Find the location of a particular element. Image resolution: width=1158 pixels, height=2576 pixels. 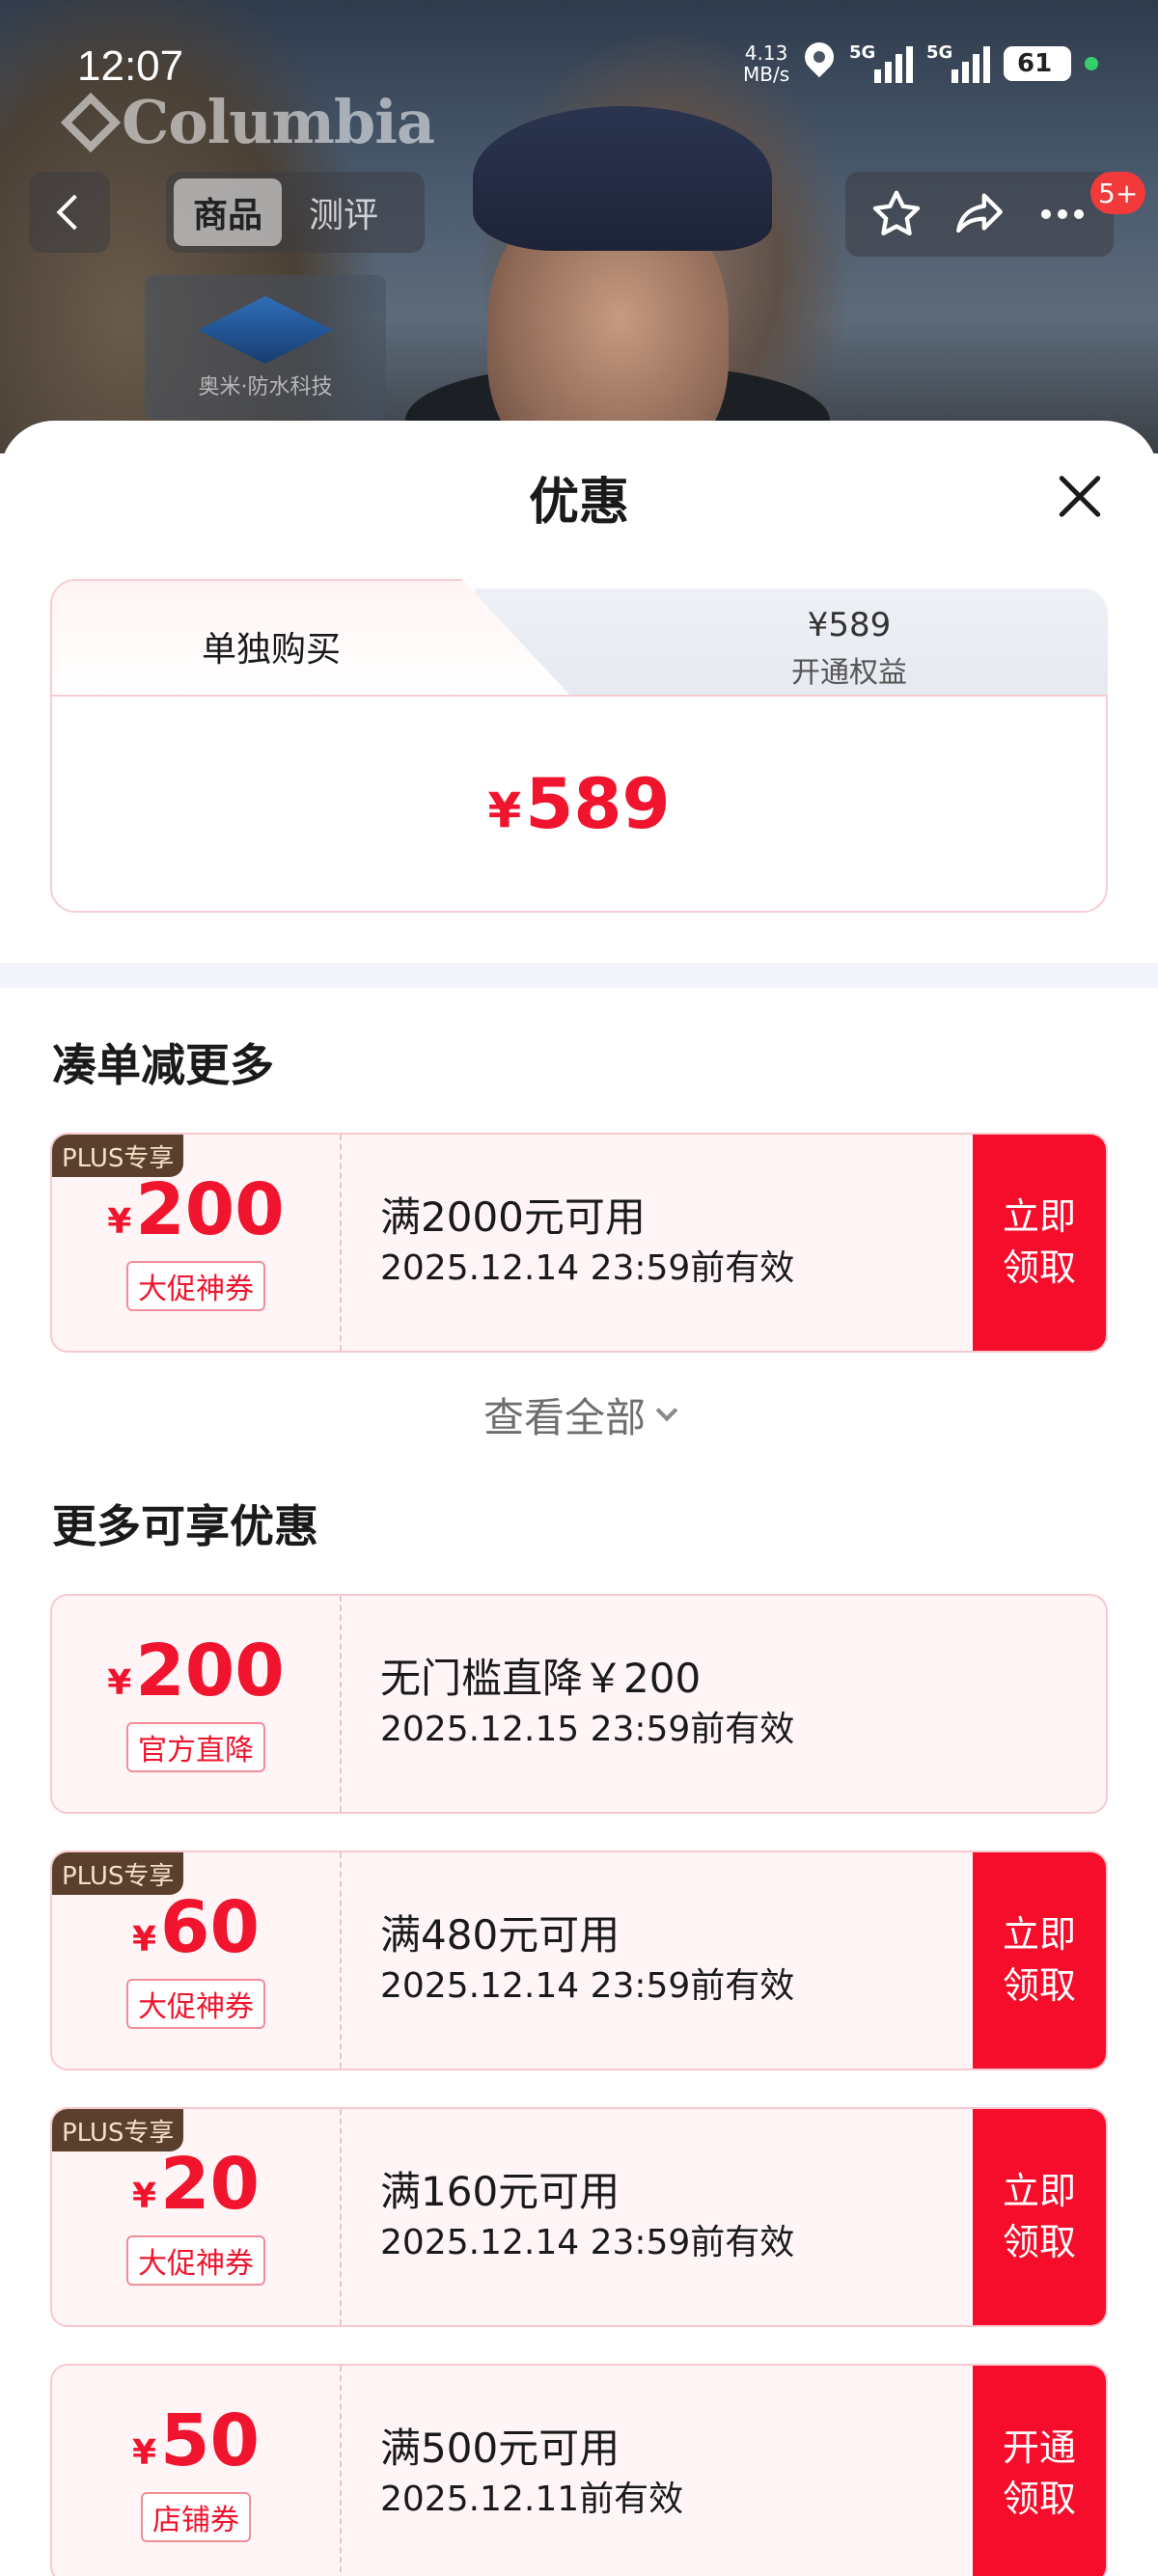

speed-value: 4.13 is located at coordinates (766, 53).